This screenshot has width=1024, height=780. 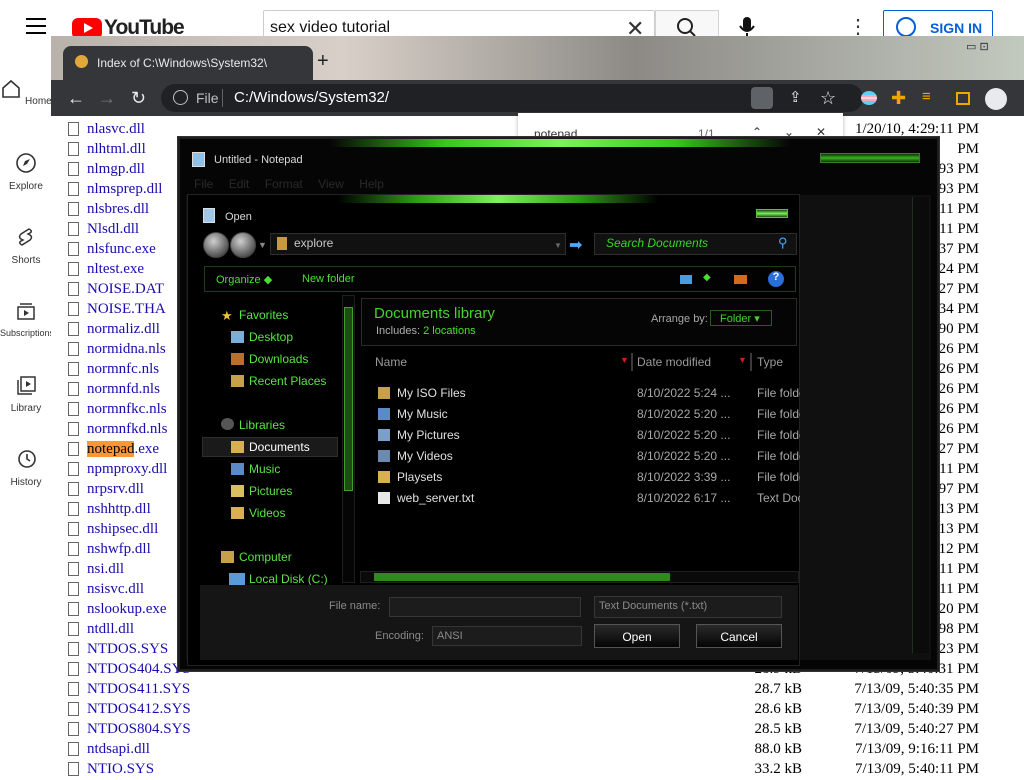 I want to click on tab-system32: Index of C:\Windows\System32\, so click(x=188, y=63).